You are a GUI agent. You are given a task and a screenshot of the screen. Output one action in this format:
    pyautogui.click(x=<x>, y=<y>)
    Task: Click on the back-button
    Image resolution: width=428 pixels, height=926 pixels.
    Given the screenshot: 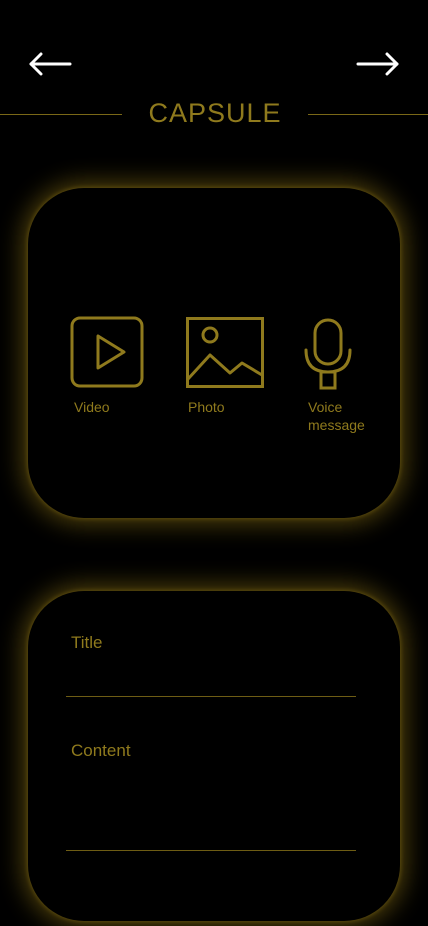 What is the action you would take?
    pyautogui.click(x=50, y=64)
    